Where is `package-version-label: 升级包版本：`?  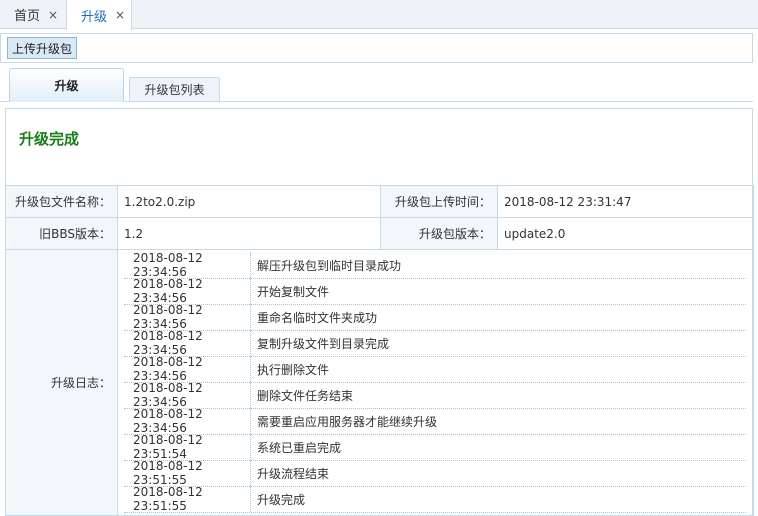 package-version-label: 升级包版本： is located at coordinates (439, 233).